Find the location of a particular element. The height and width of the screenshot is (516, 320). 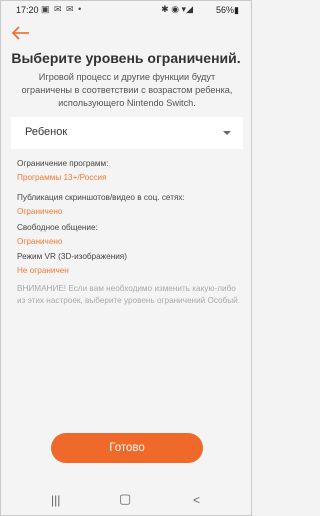

setting-value-programs: Программы 13+/Россия is located at coordinates (62, 177).